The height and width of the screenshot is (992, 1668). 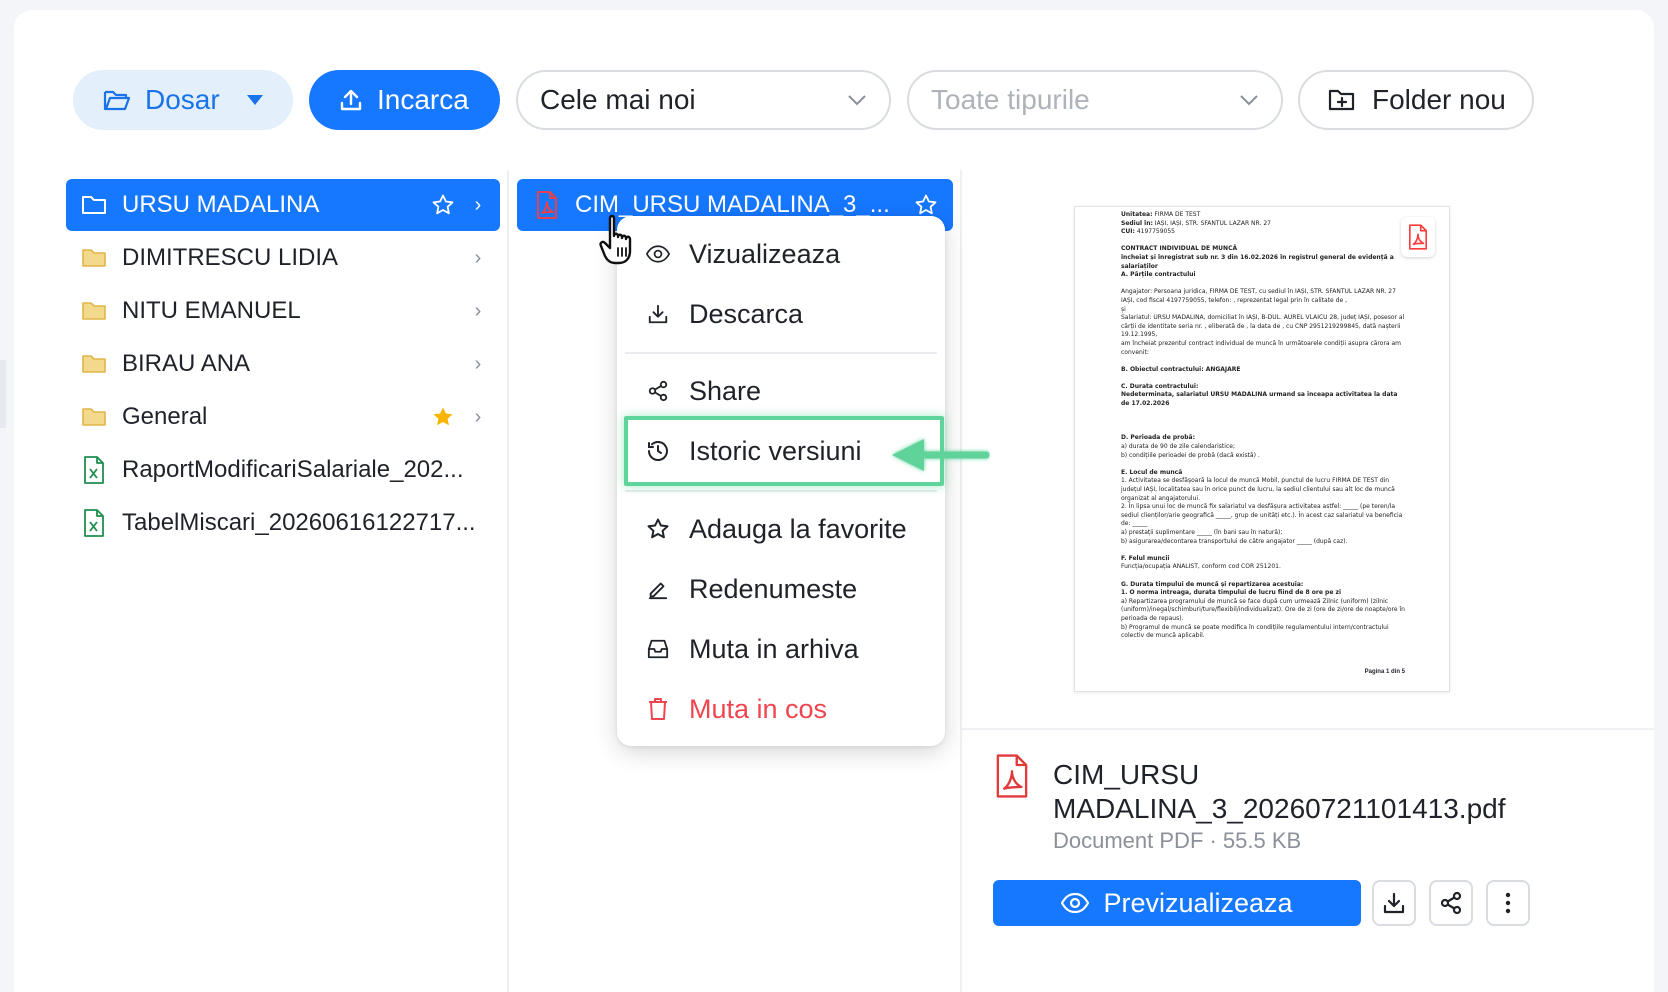 I want to click on menu-item-label: Adauga la favorite, so click(x=798, y=528).